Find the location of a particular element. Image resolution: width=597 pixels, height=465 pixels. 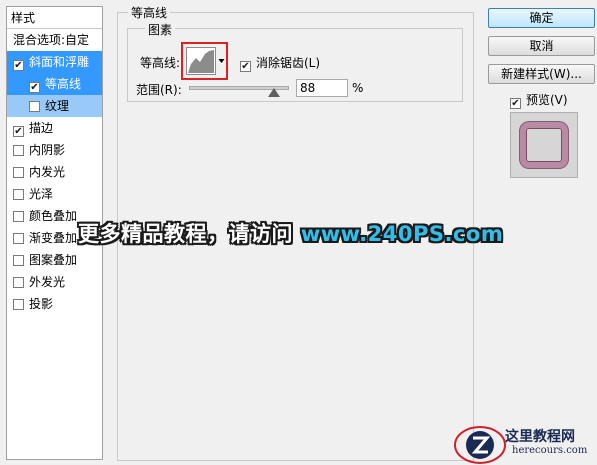

style-item-label: 光泽 is located at coordinates (41, 194).